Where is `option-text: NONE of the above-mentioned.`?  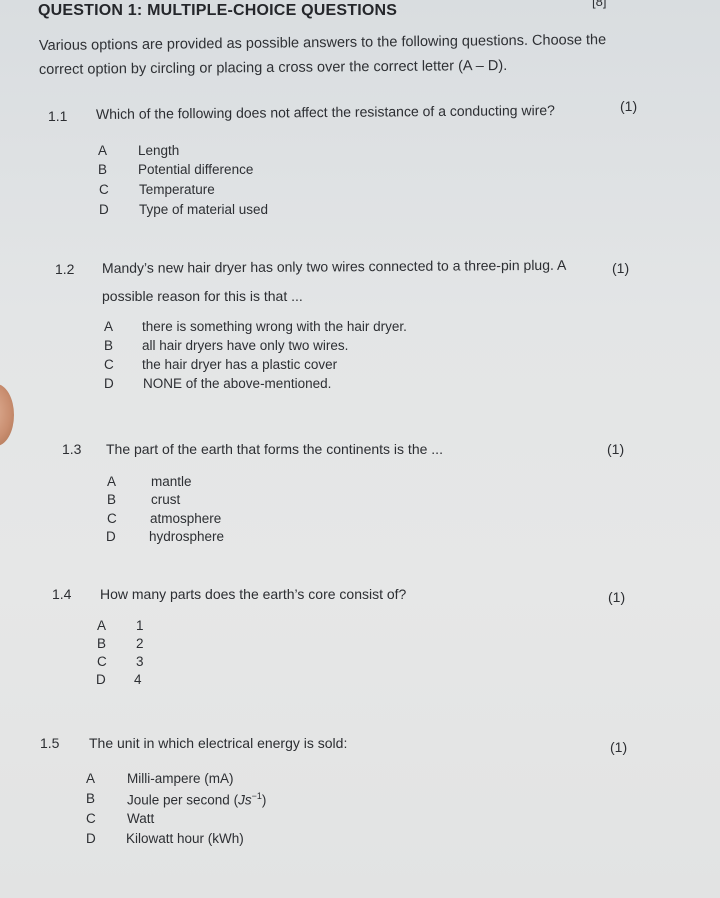 option-text: NONE of the above-mentioned. is located at coordinates (237, 383).